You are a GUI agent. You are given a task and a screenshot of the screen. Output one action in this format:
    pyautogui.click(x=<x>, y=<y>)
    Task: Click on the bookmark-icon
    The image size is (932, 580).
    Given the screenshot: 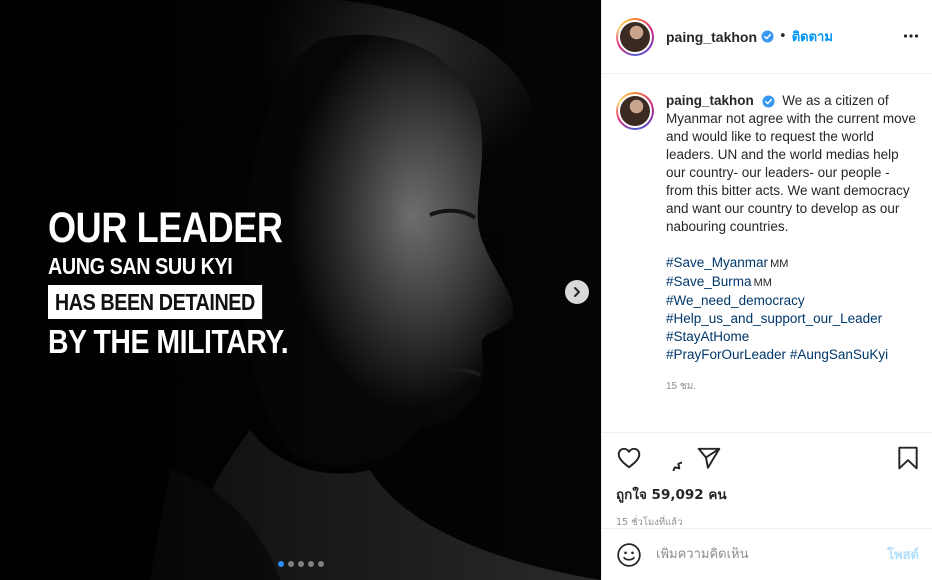 What is the action you would take?
    pyautogui.click(x=908, y=458)
    